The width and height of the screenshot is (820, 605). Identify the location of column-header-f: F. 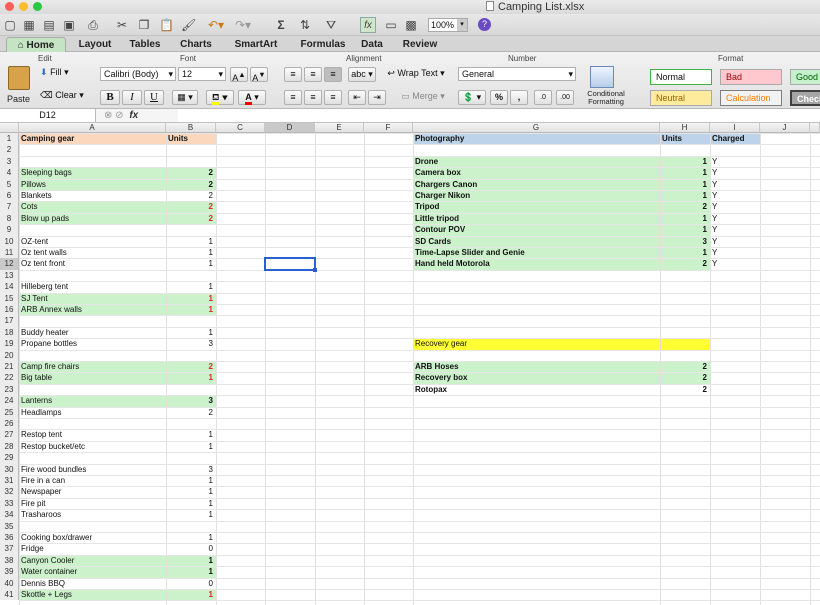
(388, 128).